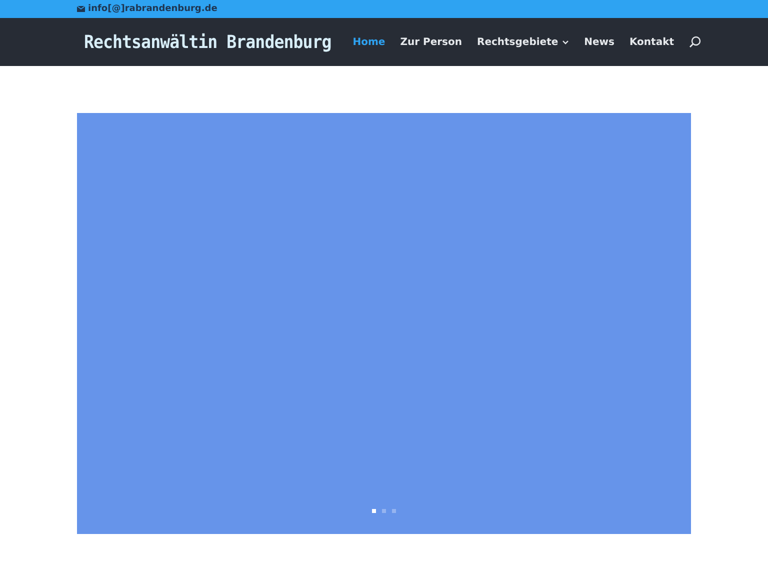 Image resolution: width=768 pixels, height=576 pixels. I want to click on site-logo: Rechtsanwältin Brandenburg, so click(208, 42).